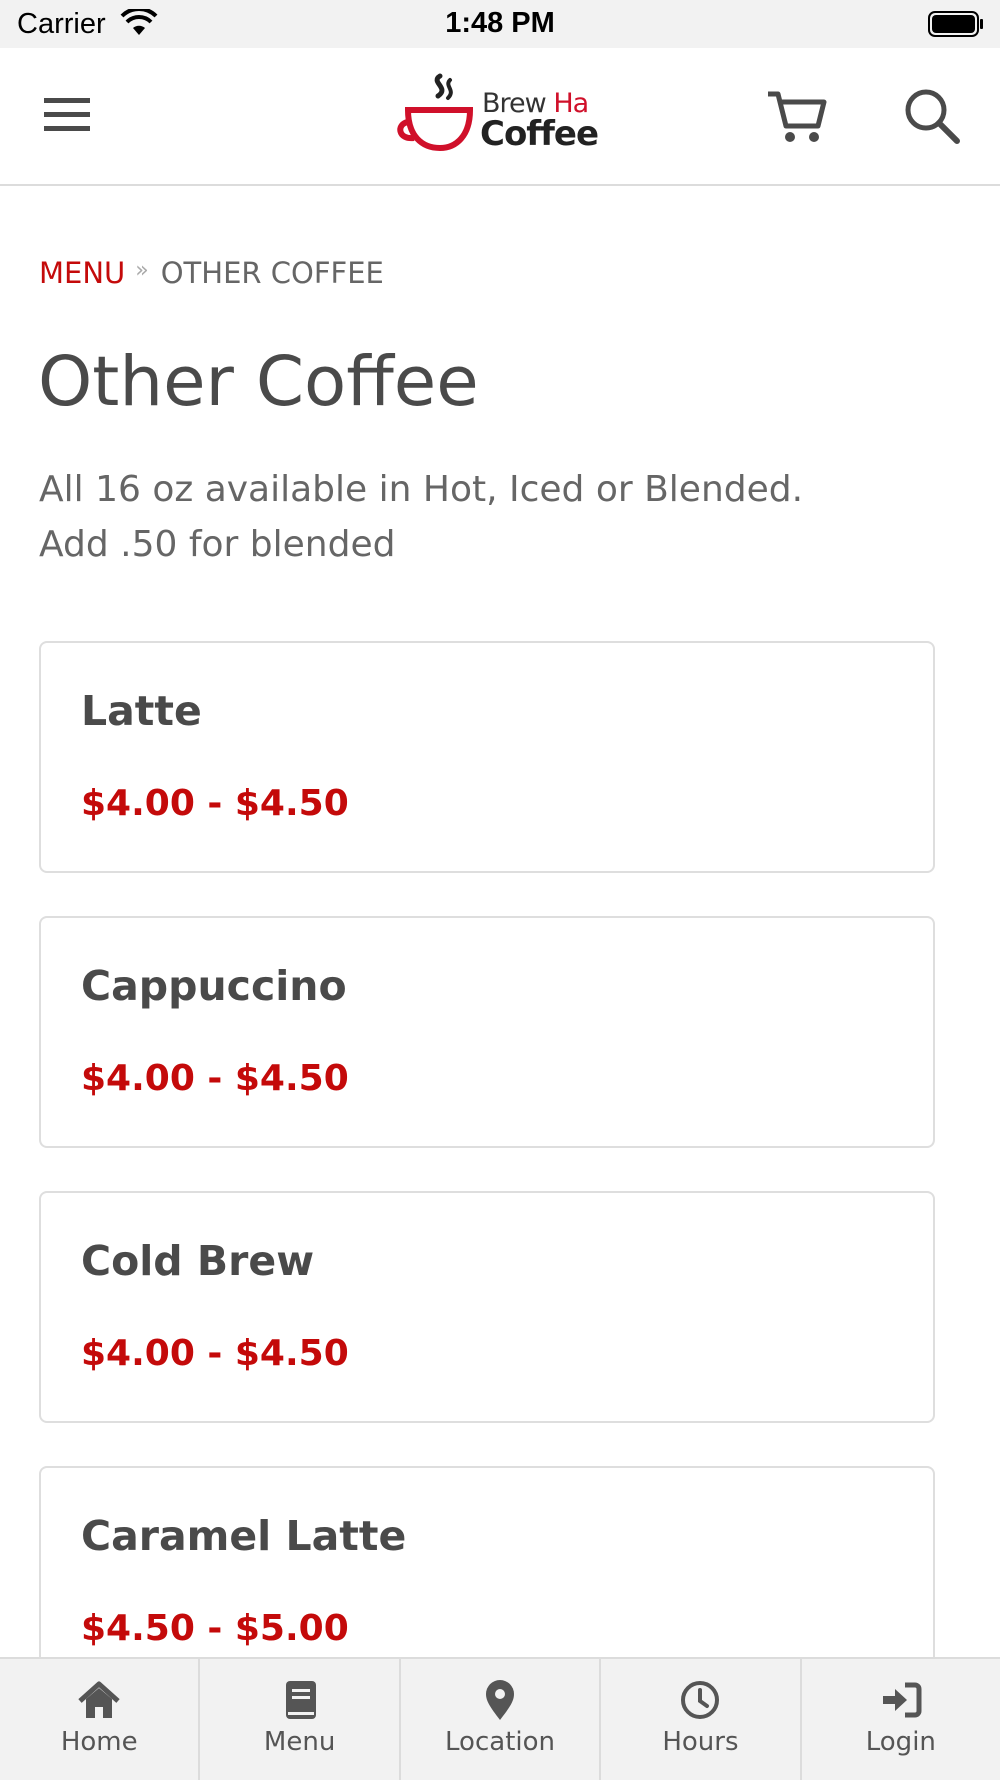  Describe the element at coordinates (82, 273) in the screenshot. I see `breadcrumb-menu-link: MENU` at that location.